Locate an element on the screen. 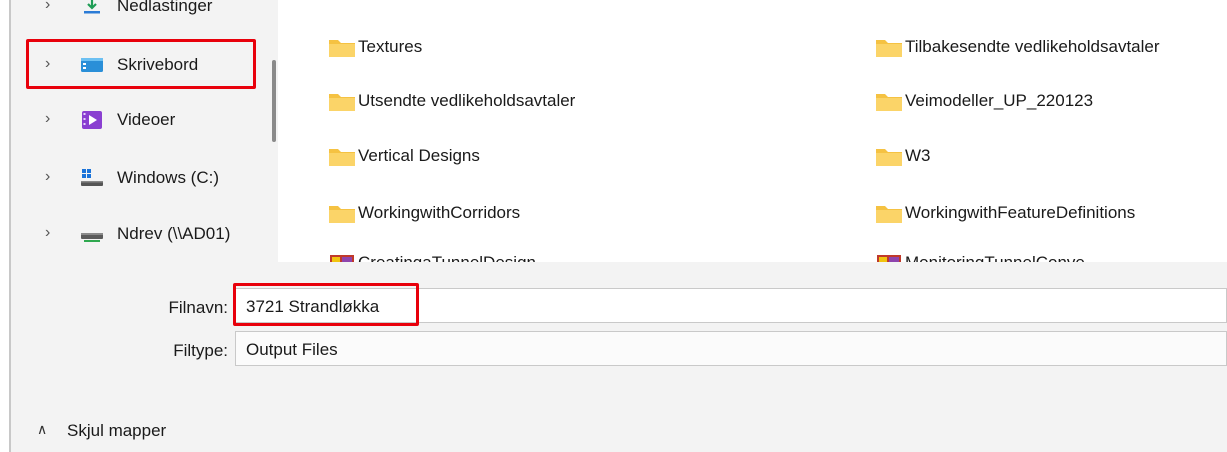  file-label: MonitoringTunnelConve is located at coordinates (995, 257).